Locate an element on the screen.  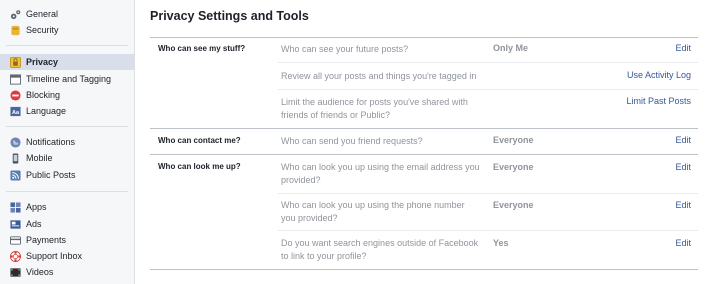
sidebar-item-label: Payments is located at coordinates (46, 240).